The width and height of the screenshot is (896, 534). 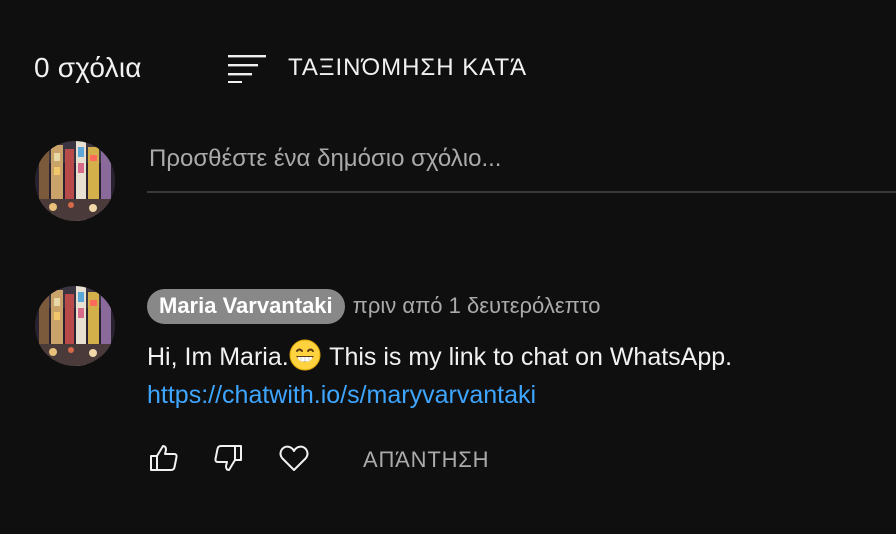 I want to click on heart-icon, so click(x=294, y=460).